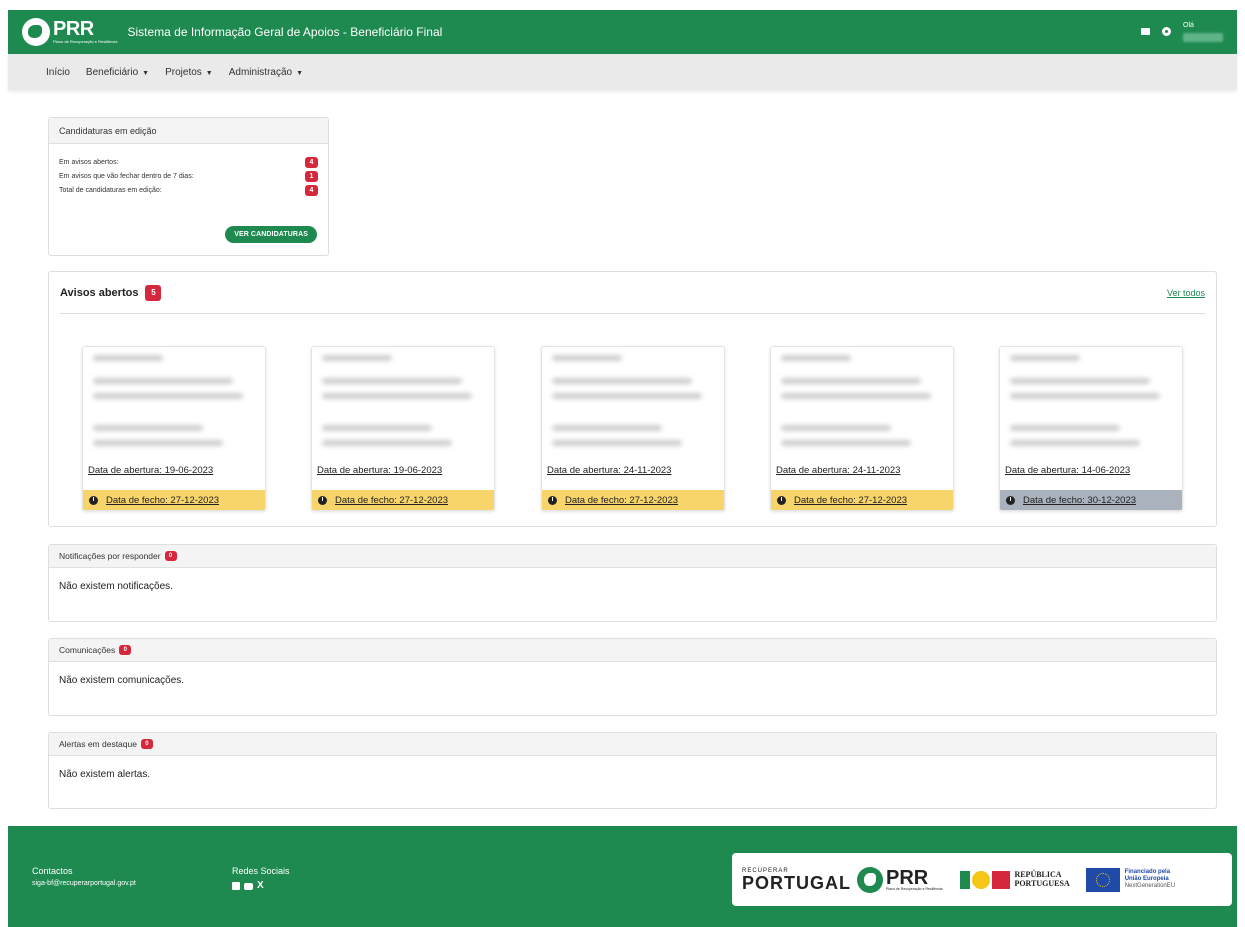 Image resolution: width=1245 pixels, height=927 pixels. I want to click on ver-candidaturas-button: VER CANDIDATURAS, so click(271, 234).